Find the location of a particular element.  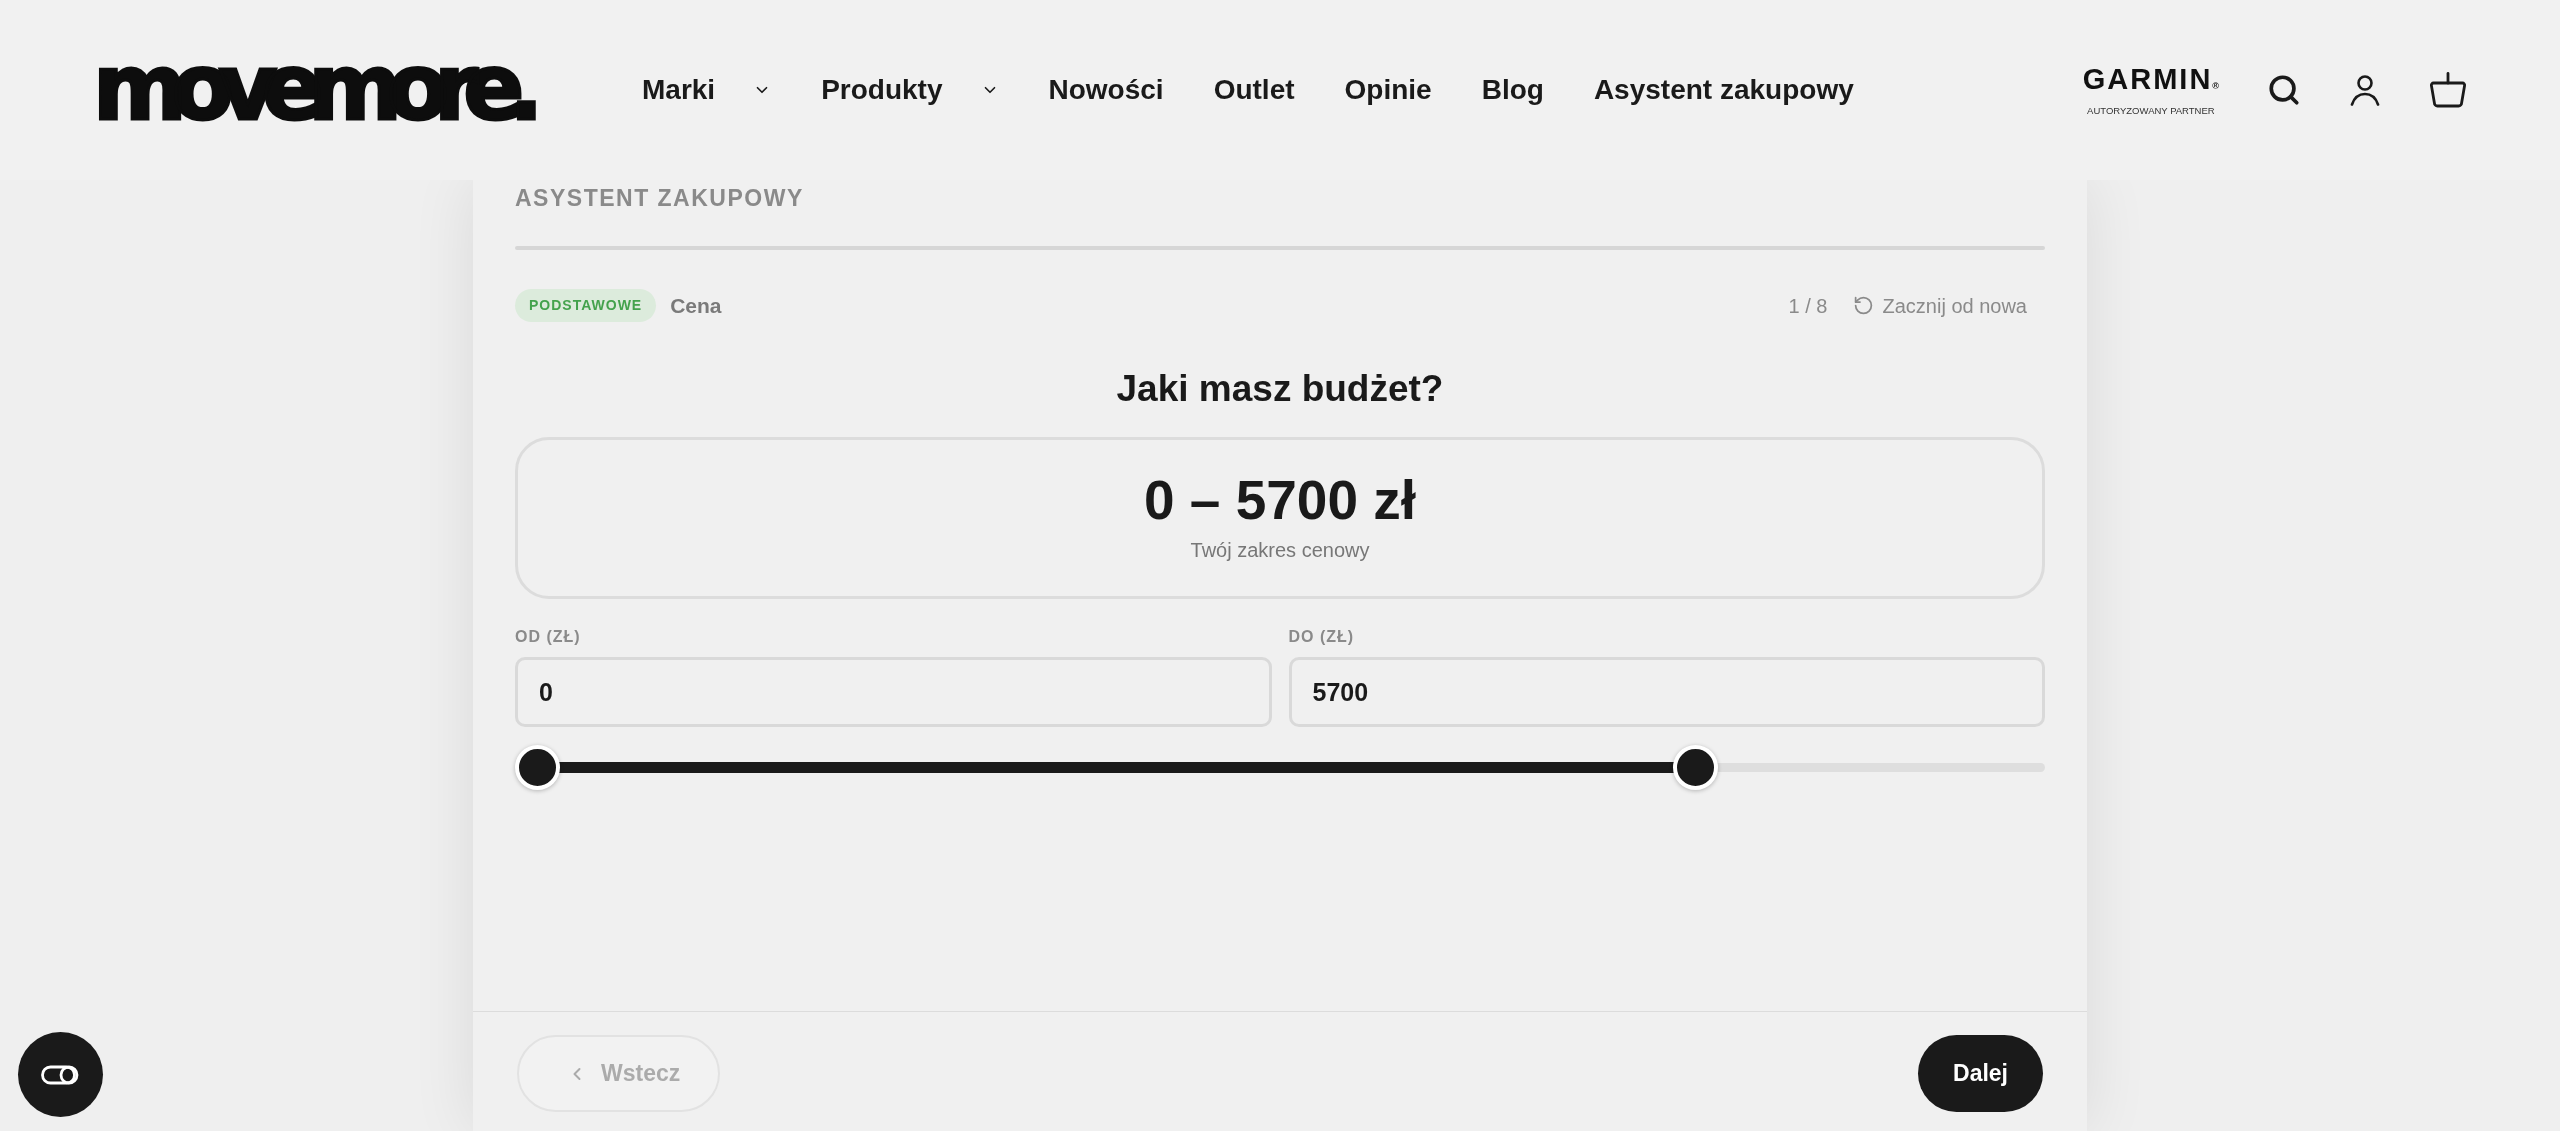

logo: movemore. is located at coordinates (321, 87).